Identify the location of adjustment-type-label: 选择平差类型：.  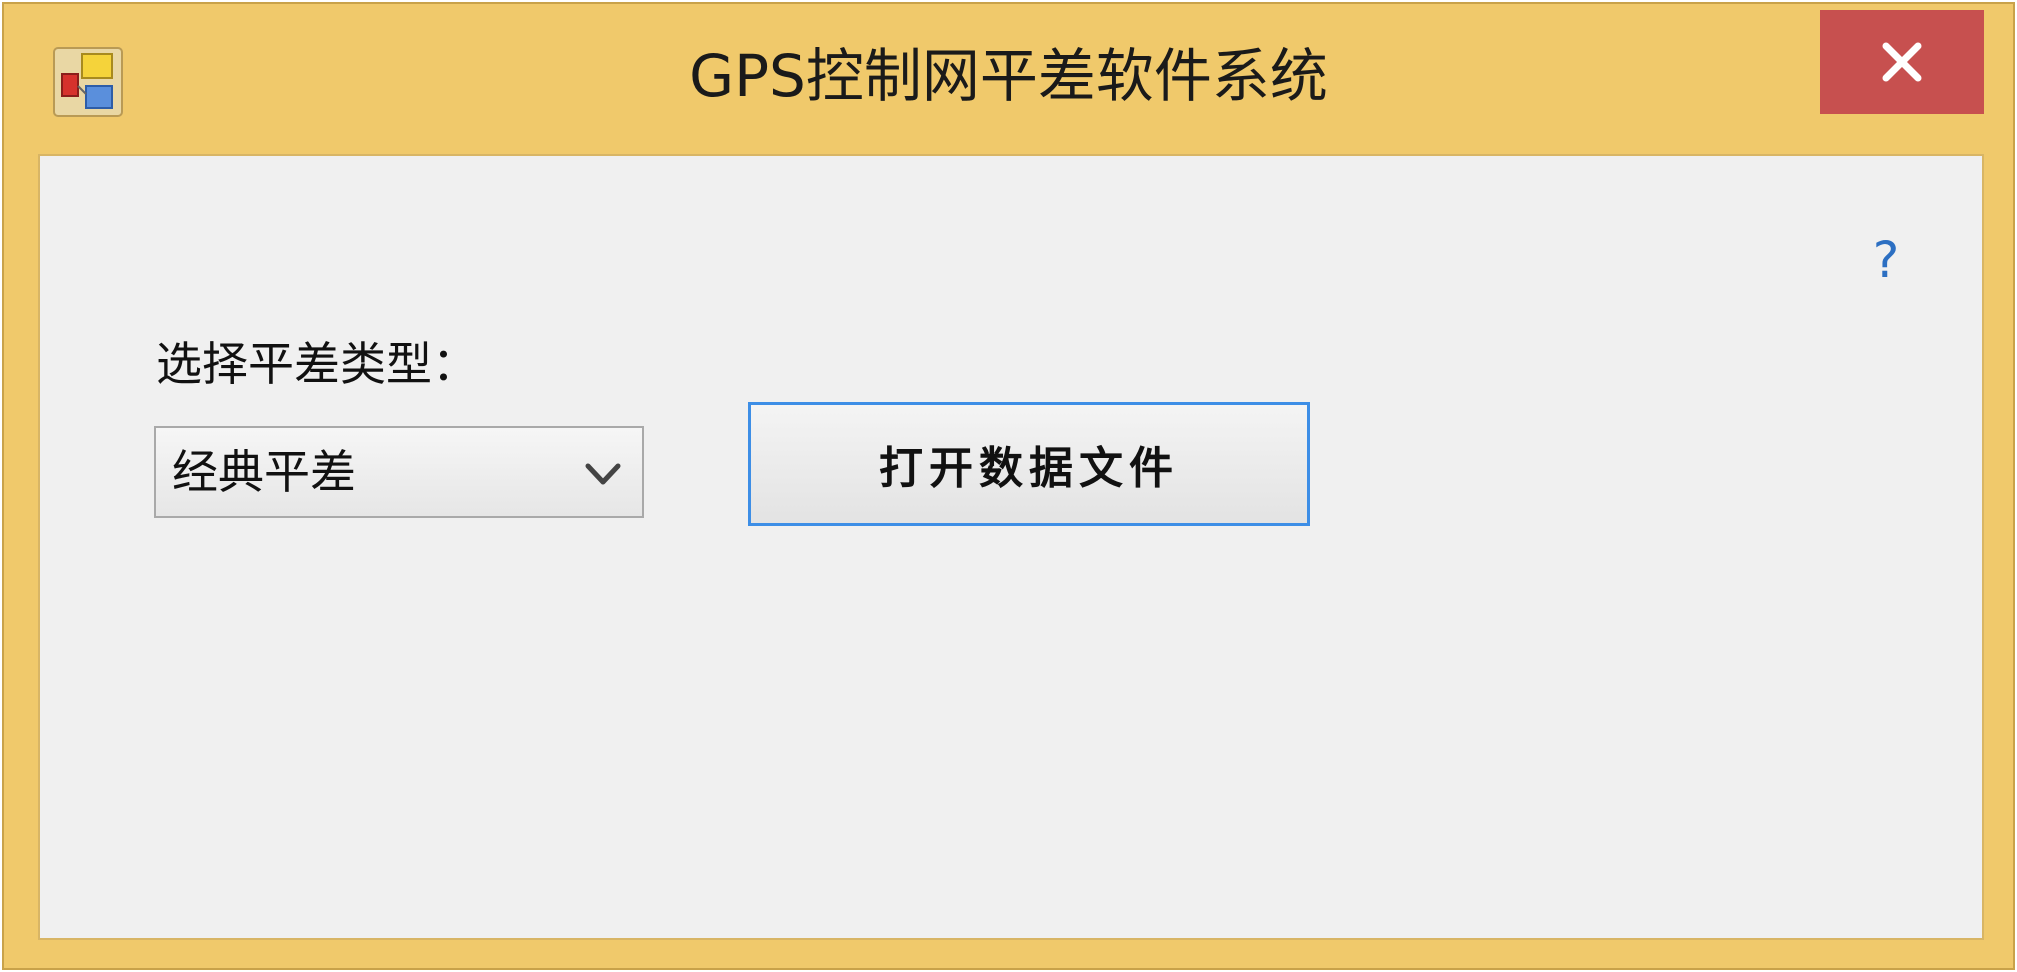
(317, 364).